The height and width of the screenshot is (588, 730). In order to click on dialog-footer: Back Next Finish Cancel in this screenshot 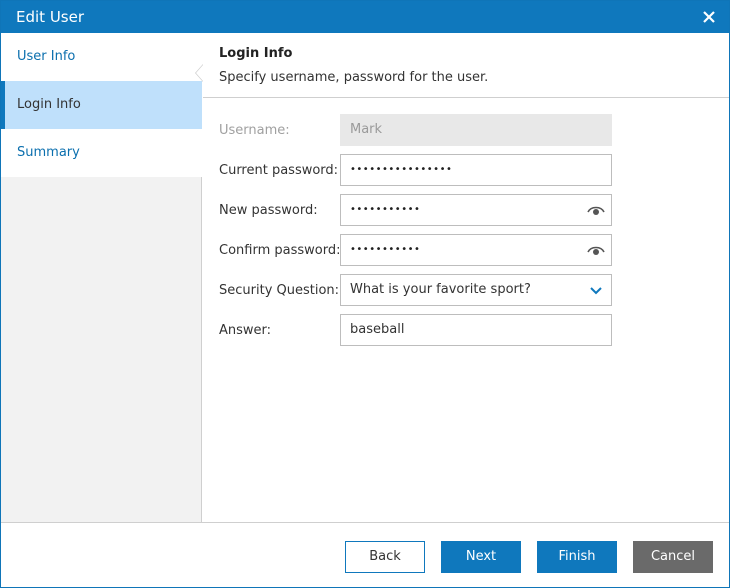, I will do `click(365, 554)`.